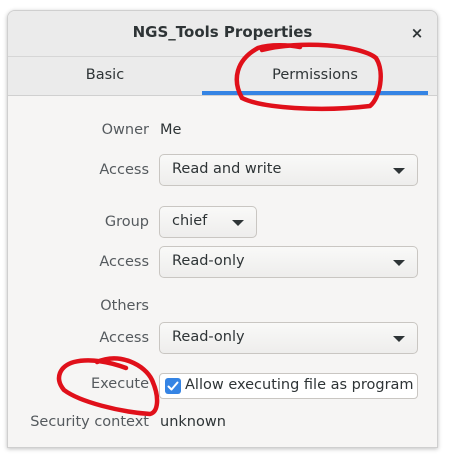 The width and height of the screenshot is (457, 454). Describe the element at coordinates (105, 76) in the screenshot. I see `tab-basic: Basic` at that location.